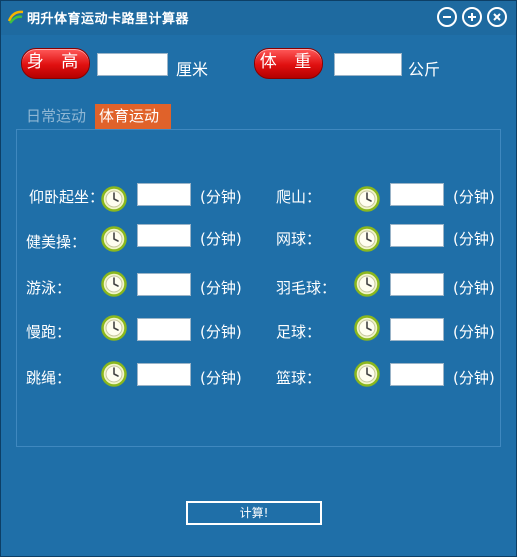  Describe the element at coordinates (49, 378) in the screenshot. I see `sport-label: 跳绳：` at that location.